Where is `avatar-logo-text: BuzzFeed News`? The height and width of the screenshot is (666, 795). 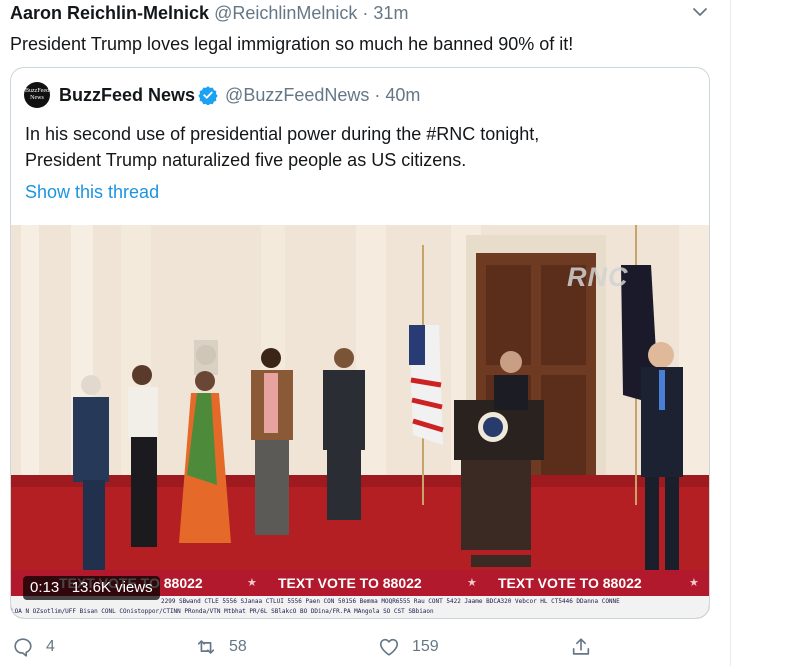 avatar-logo-text: BuzzFeed News is located at coordinates (37, 94).